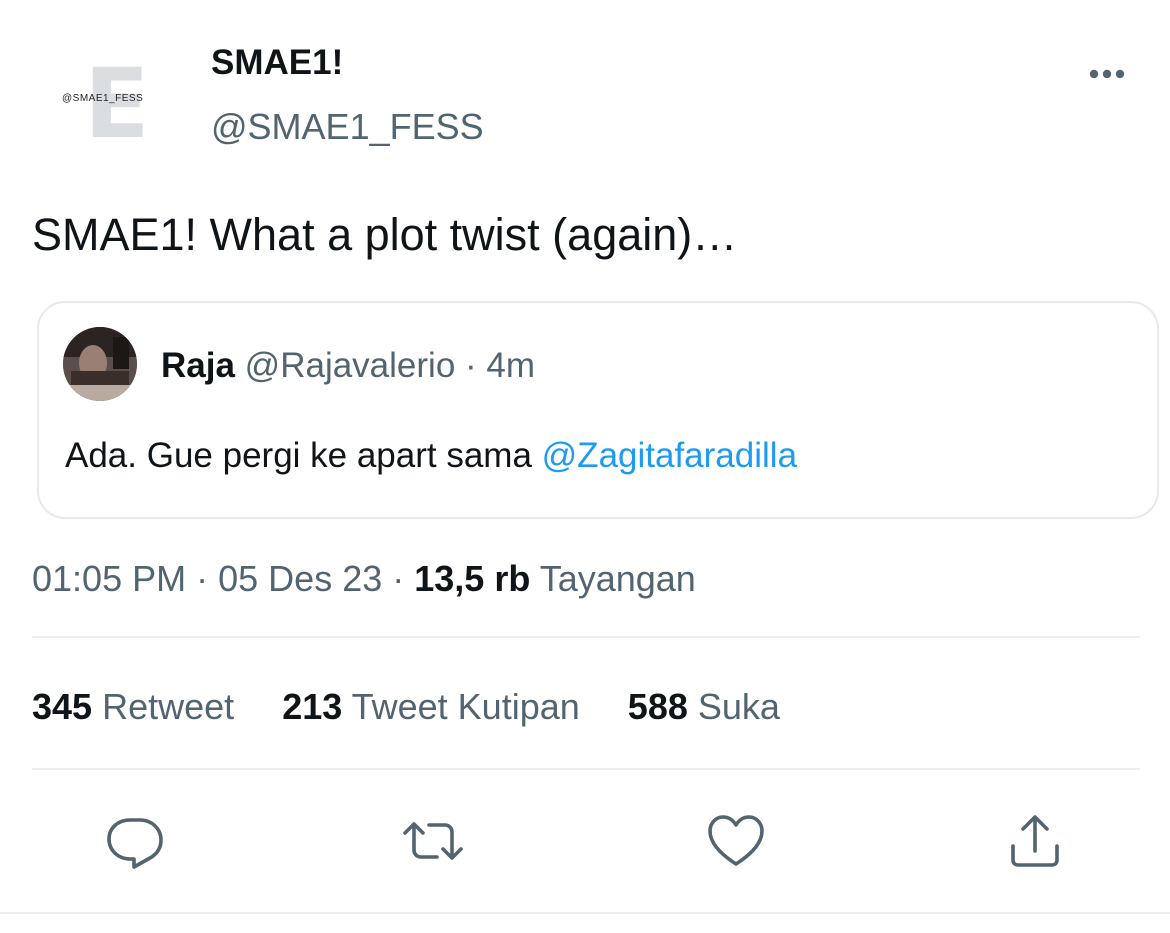  I want to click on author-display-name: SMAE1!, so click(277, 63).